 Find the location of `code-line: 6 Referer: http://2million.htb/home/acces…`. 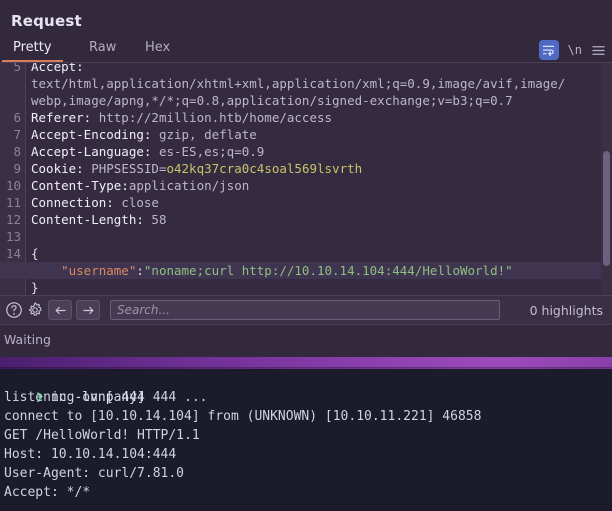

code-line: 6 Referer: http://2million.htb/home/acces… is located at coordinates (306, 117).